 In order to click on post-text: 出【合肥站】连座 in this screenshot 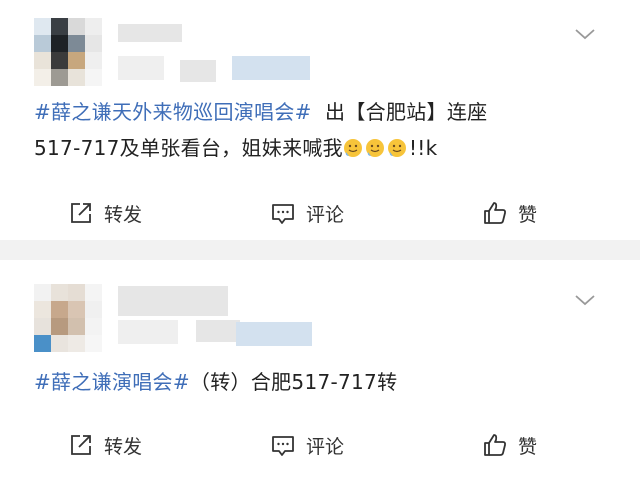, I will do `click(406, 112)`.